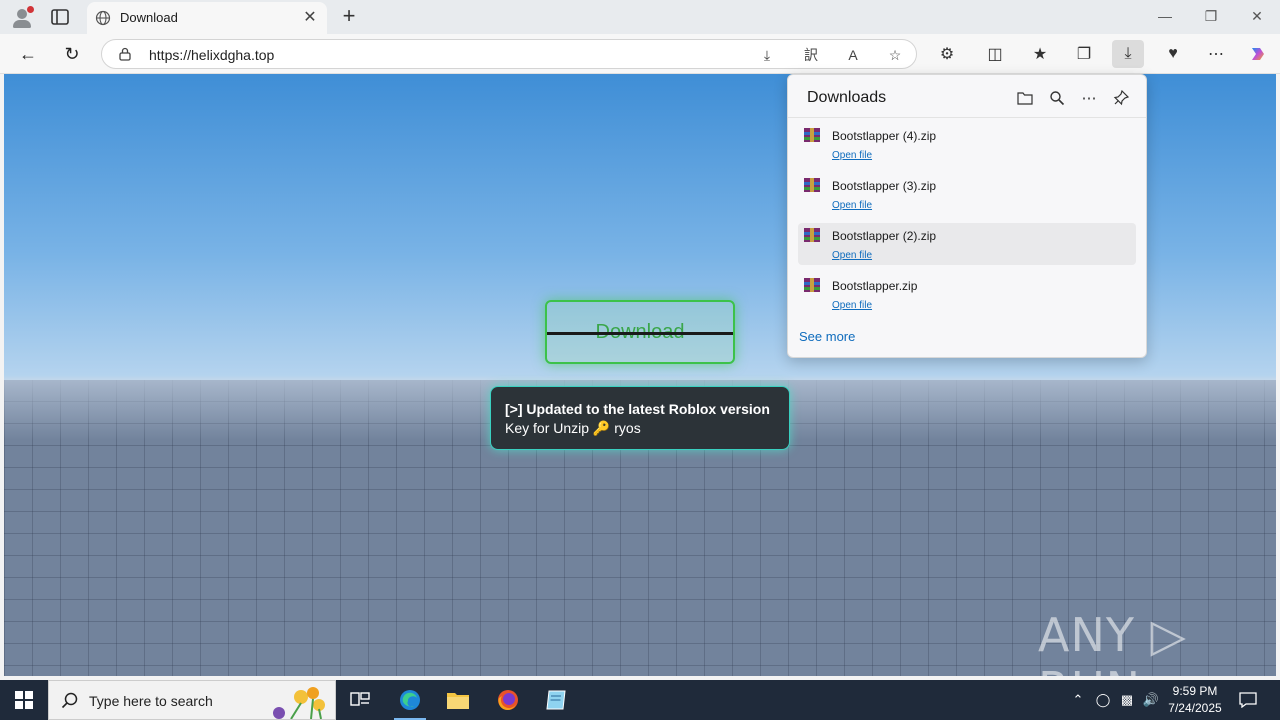 The width and height of the screenshot is (1280, 720). Describe the element at coordinates (410, 700) in the screenshot. I see `edge-browser-icon` at that location.